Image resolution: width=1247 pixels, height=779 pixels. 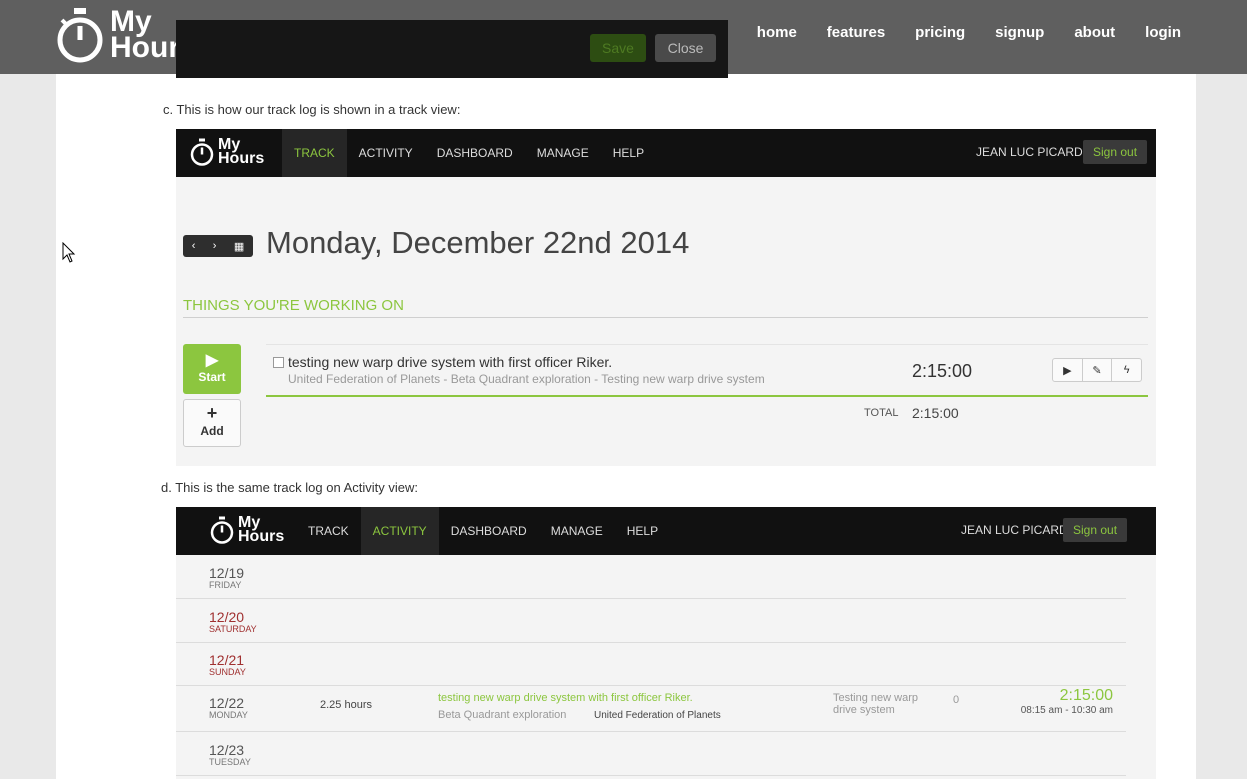 I want to click on date-navigator: ‹ › ▦, so click(x=218, y=246).